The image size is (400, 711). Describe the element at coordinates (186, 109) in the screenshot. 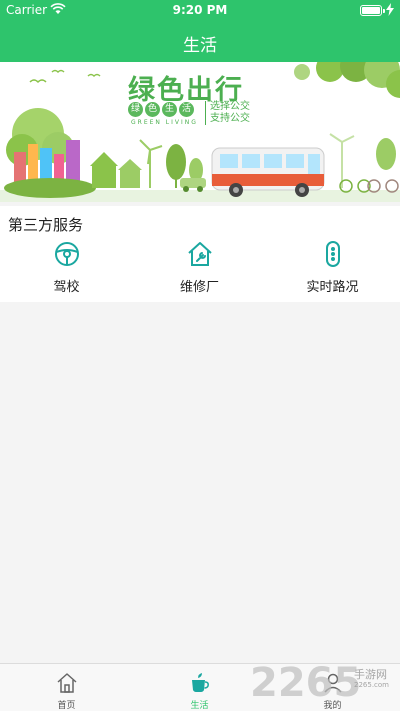

I see `banner-pill-char: 活` at that location.